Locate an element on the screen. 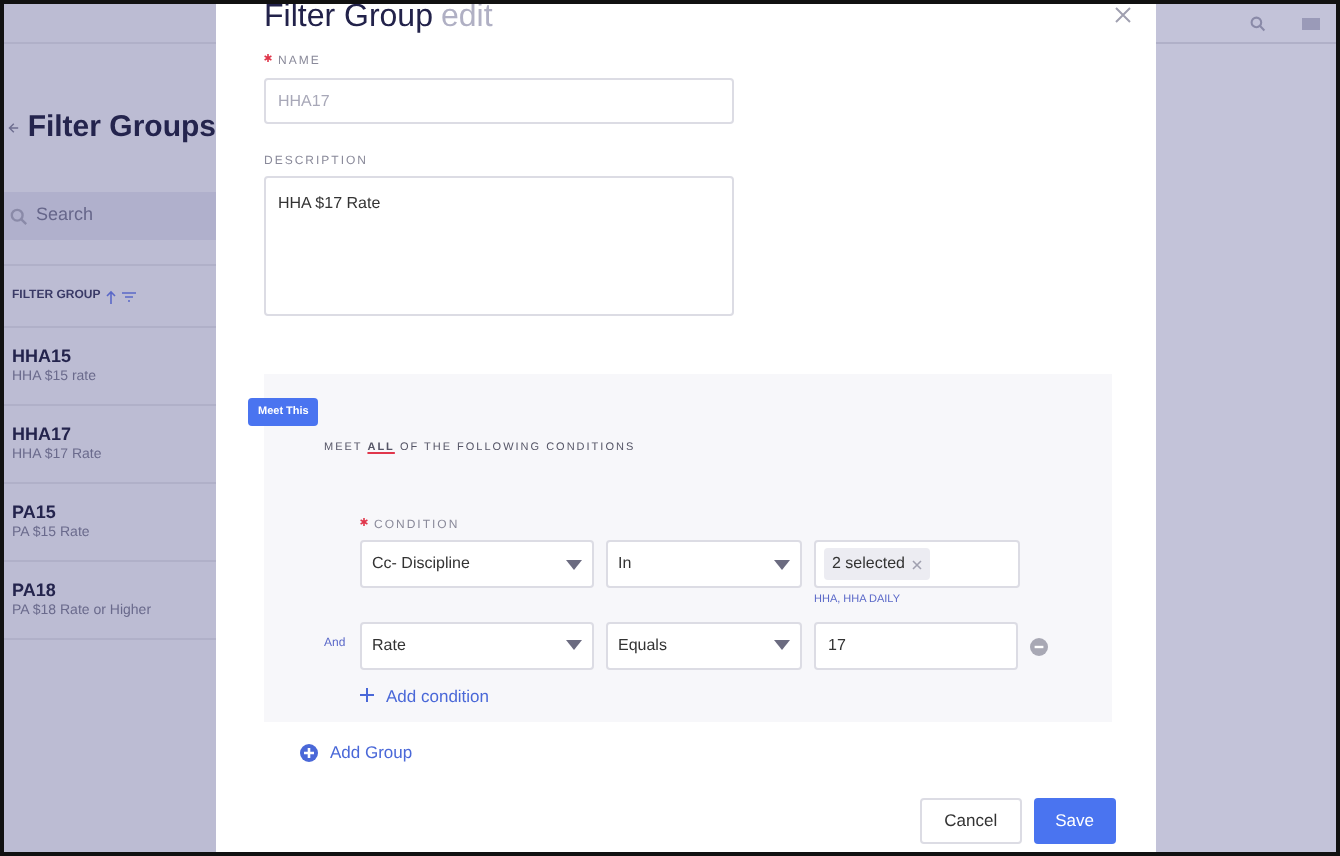 This screenshot has width=1340, height=856. value-field: 17 is located at coordinates (916, 645).